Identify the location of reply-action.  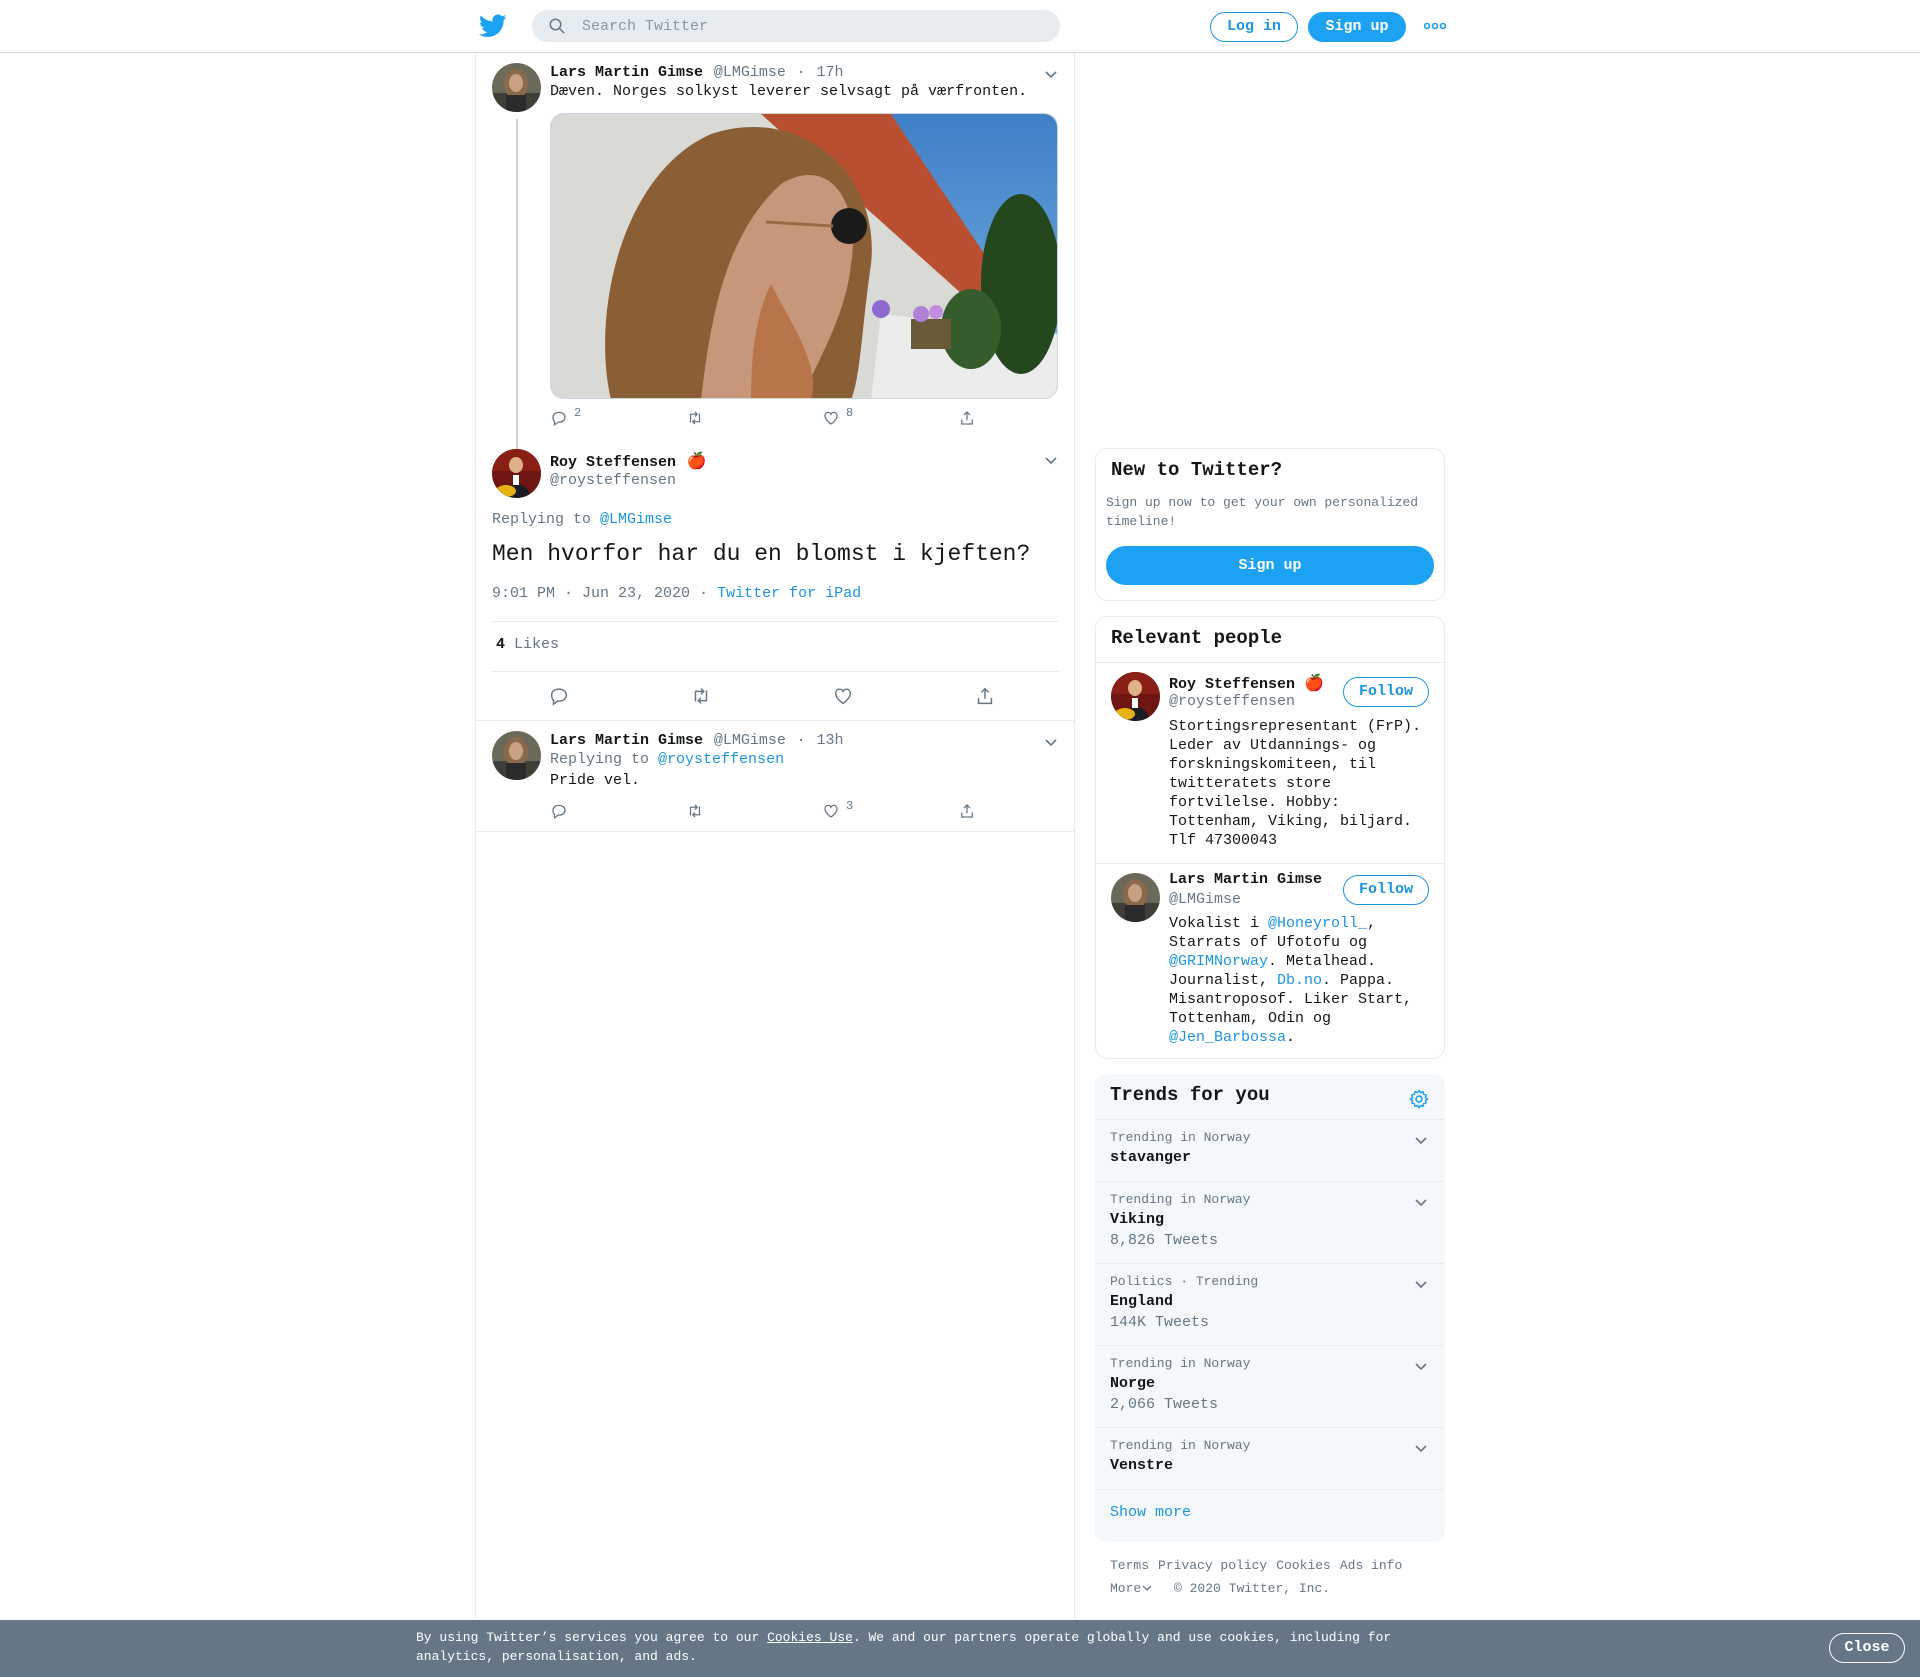
(559, 812).